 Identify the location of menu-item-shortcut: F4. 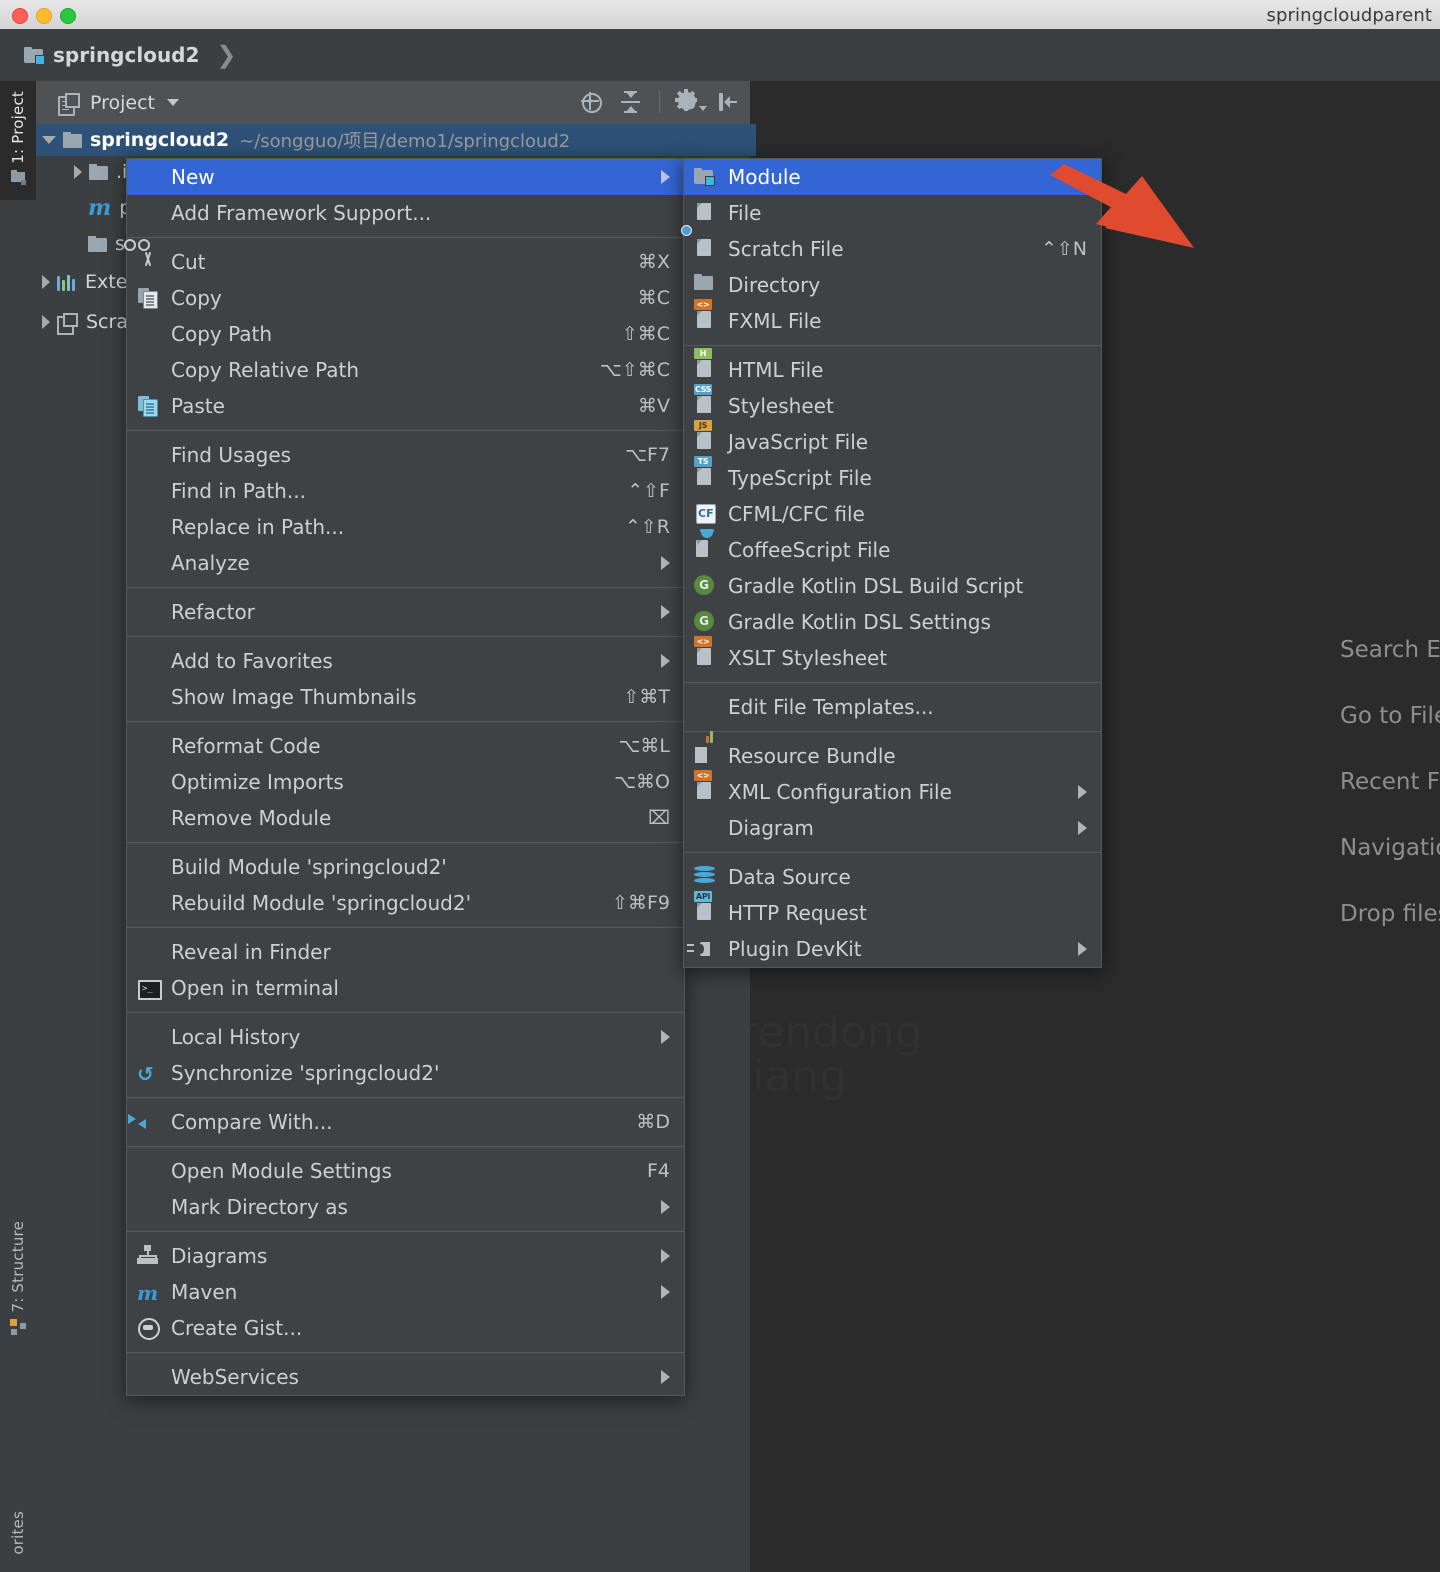
(658, 1171).